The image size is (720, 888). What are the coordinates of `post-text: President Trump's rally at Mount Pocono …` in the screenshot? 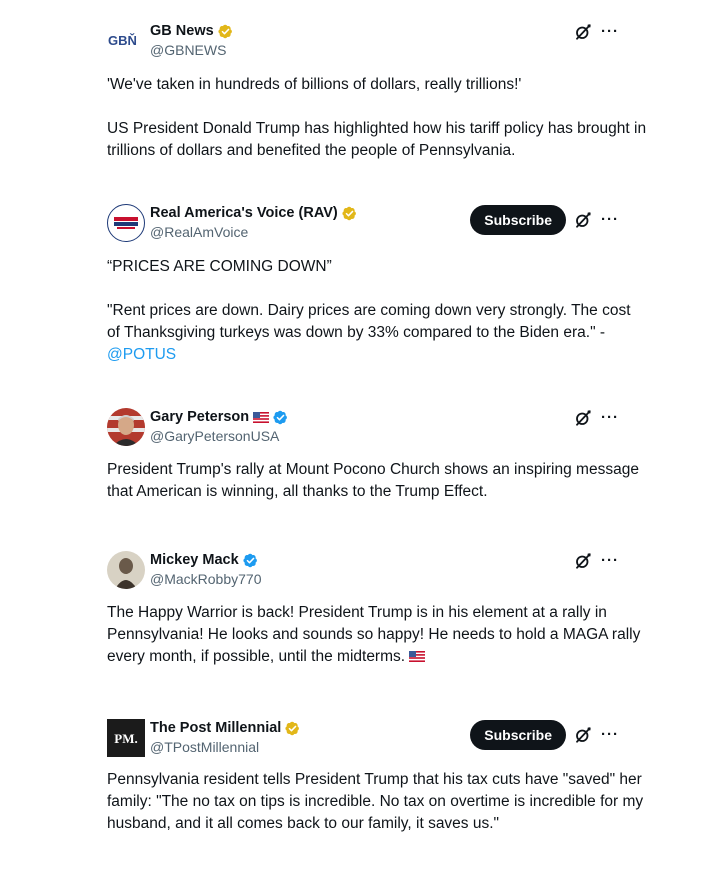 It's located at (377, 481).